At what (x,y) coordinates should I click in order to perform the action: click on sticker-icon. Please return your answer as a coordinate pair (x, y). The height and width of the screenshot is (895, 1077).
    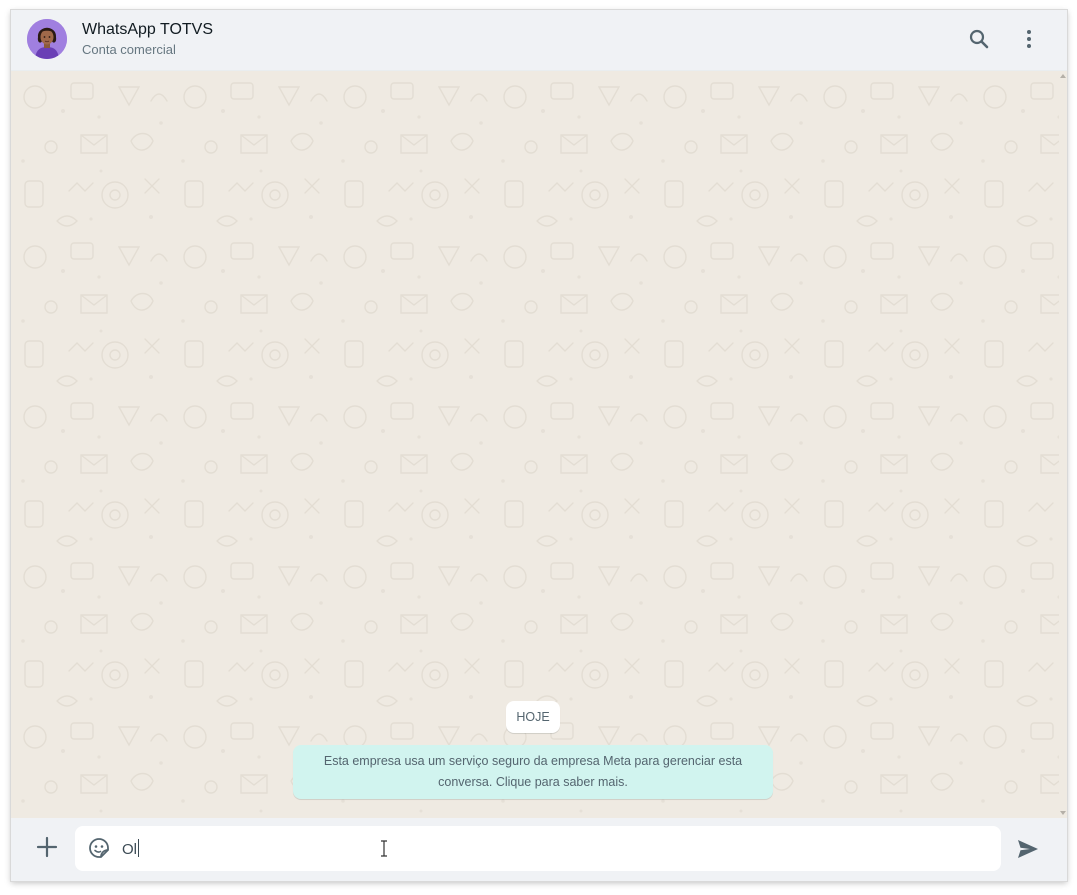
    Looking at the image, I should click on (99, 848).